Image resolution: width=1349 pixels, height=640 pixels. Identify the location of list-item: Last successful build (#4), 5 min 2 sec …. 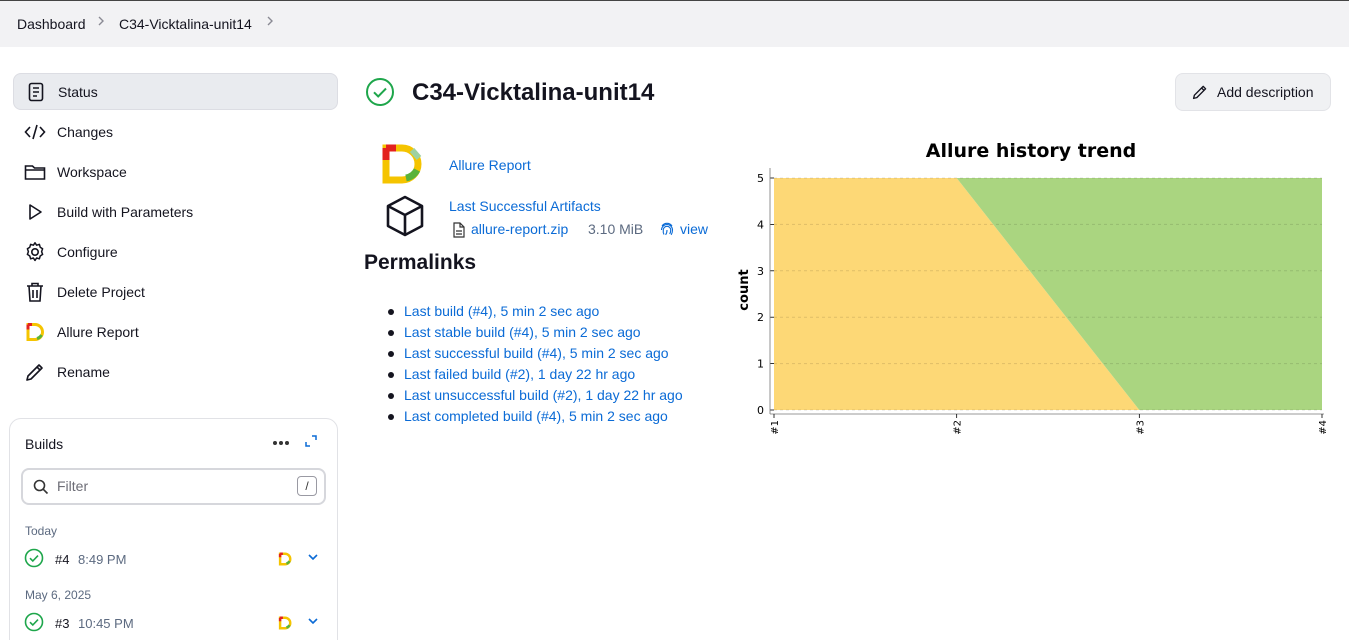
(535, 355).